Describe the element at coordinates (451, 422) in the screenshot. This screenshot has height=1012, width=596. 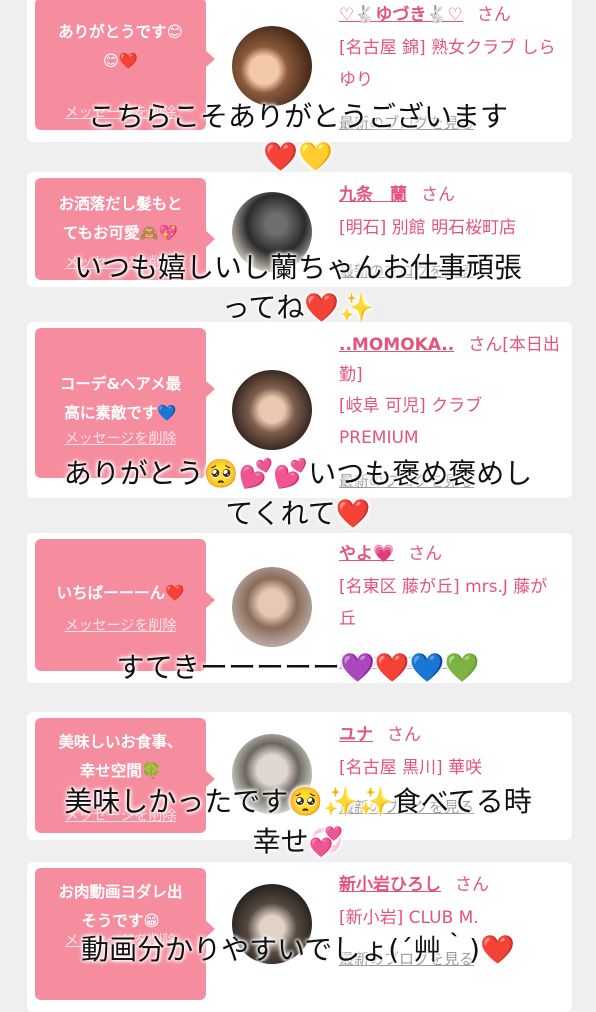
I see `shop-name: [岐阜 可児] クラブ PREMIUM` at that location.